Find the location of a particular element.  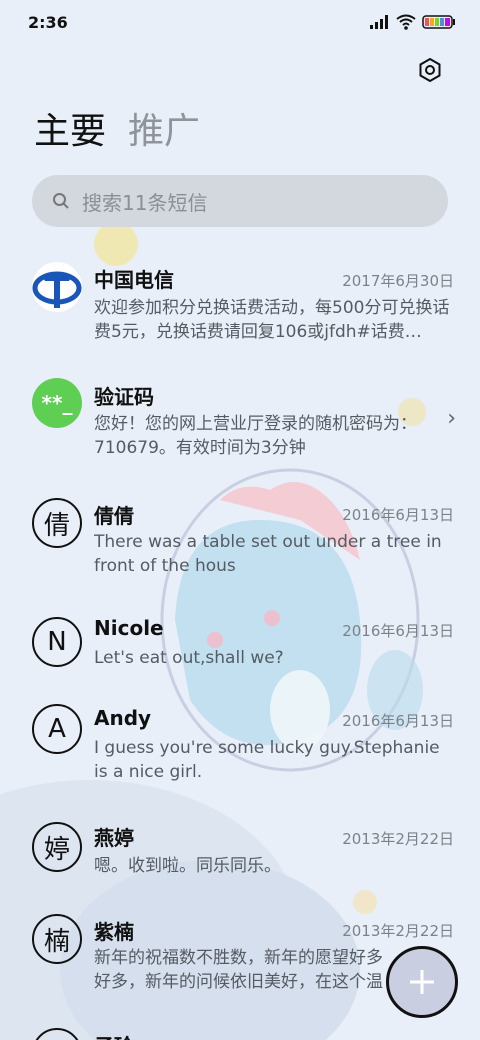

compose-button is located at coordinates (422, 982).